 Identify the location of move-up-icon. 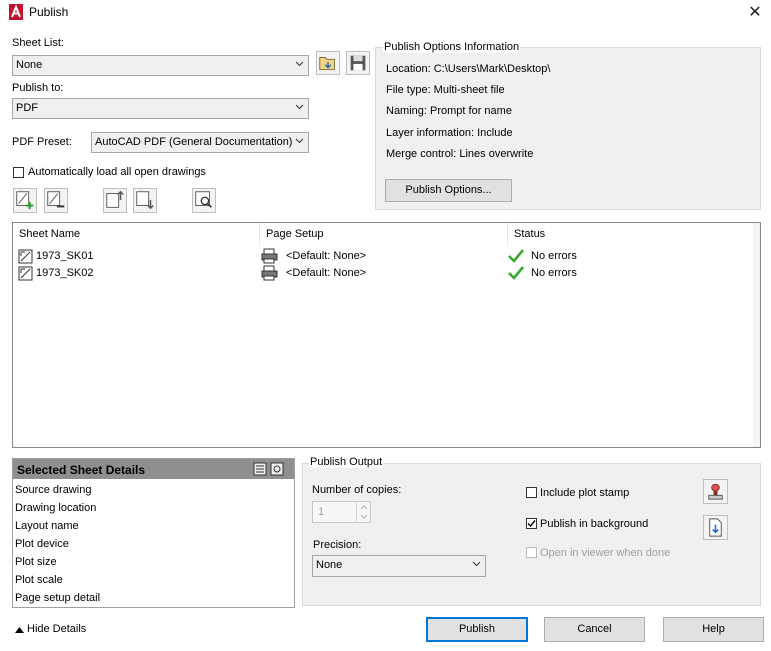
(115, 199).